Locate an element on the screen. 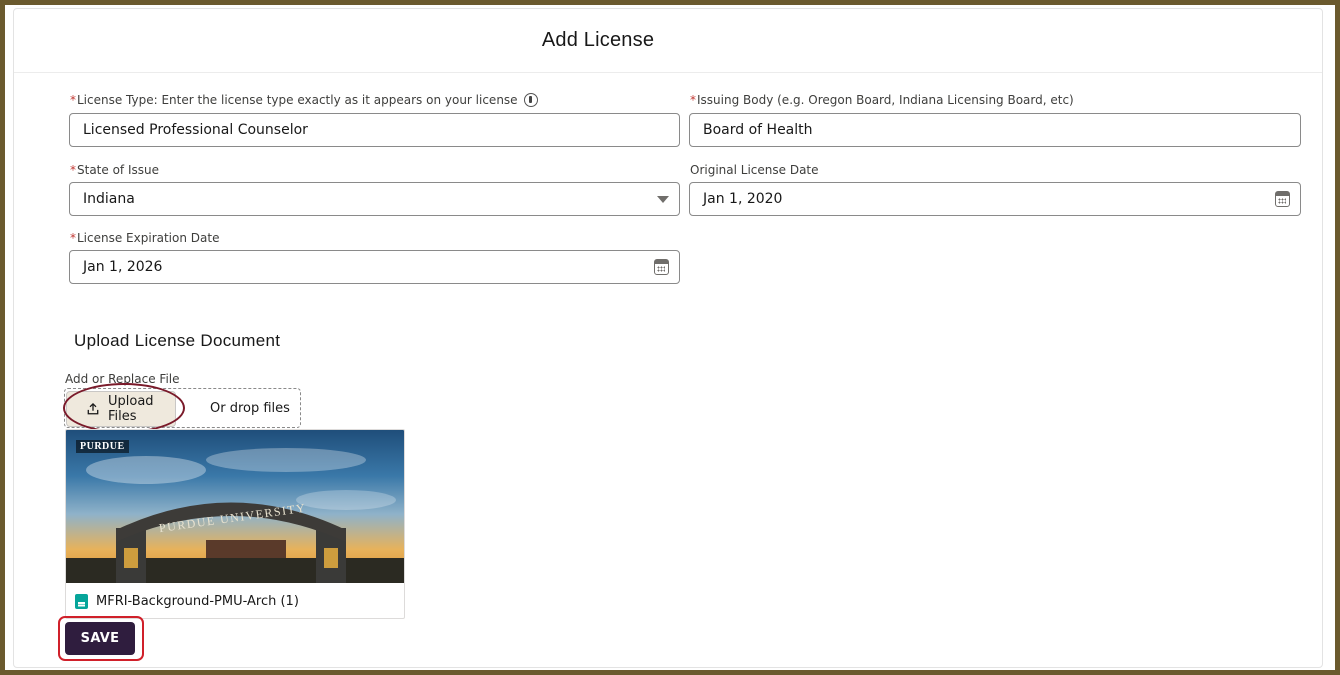  original-license-date-input: Jan 1, 2020 is located at coordinates (995, 199).